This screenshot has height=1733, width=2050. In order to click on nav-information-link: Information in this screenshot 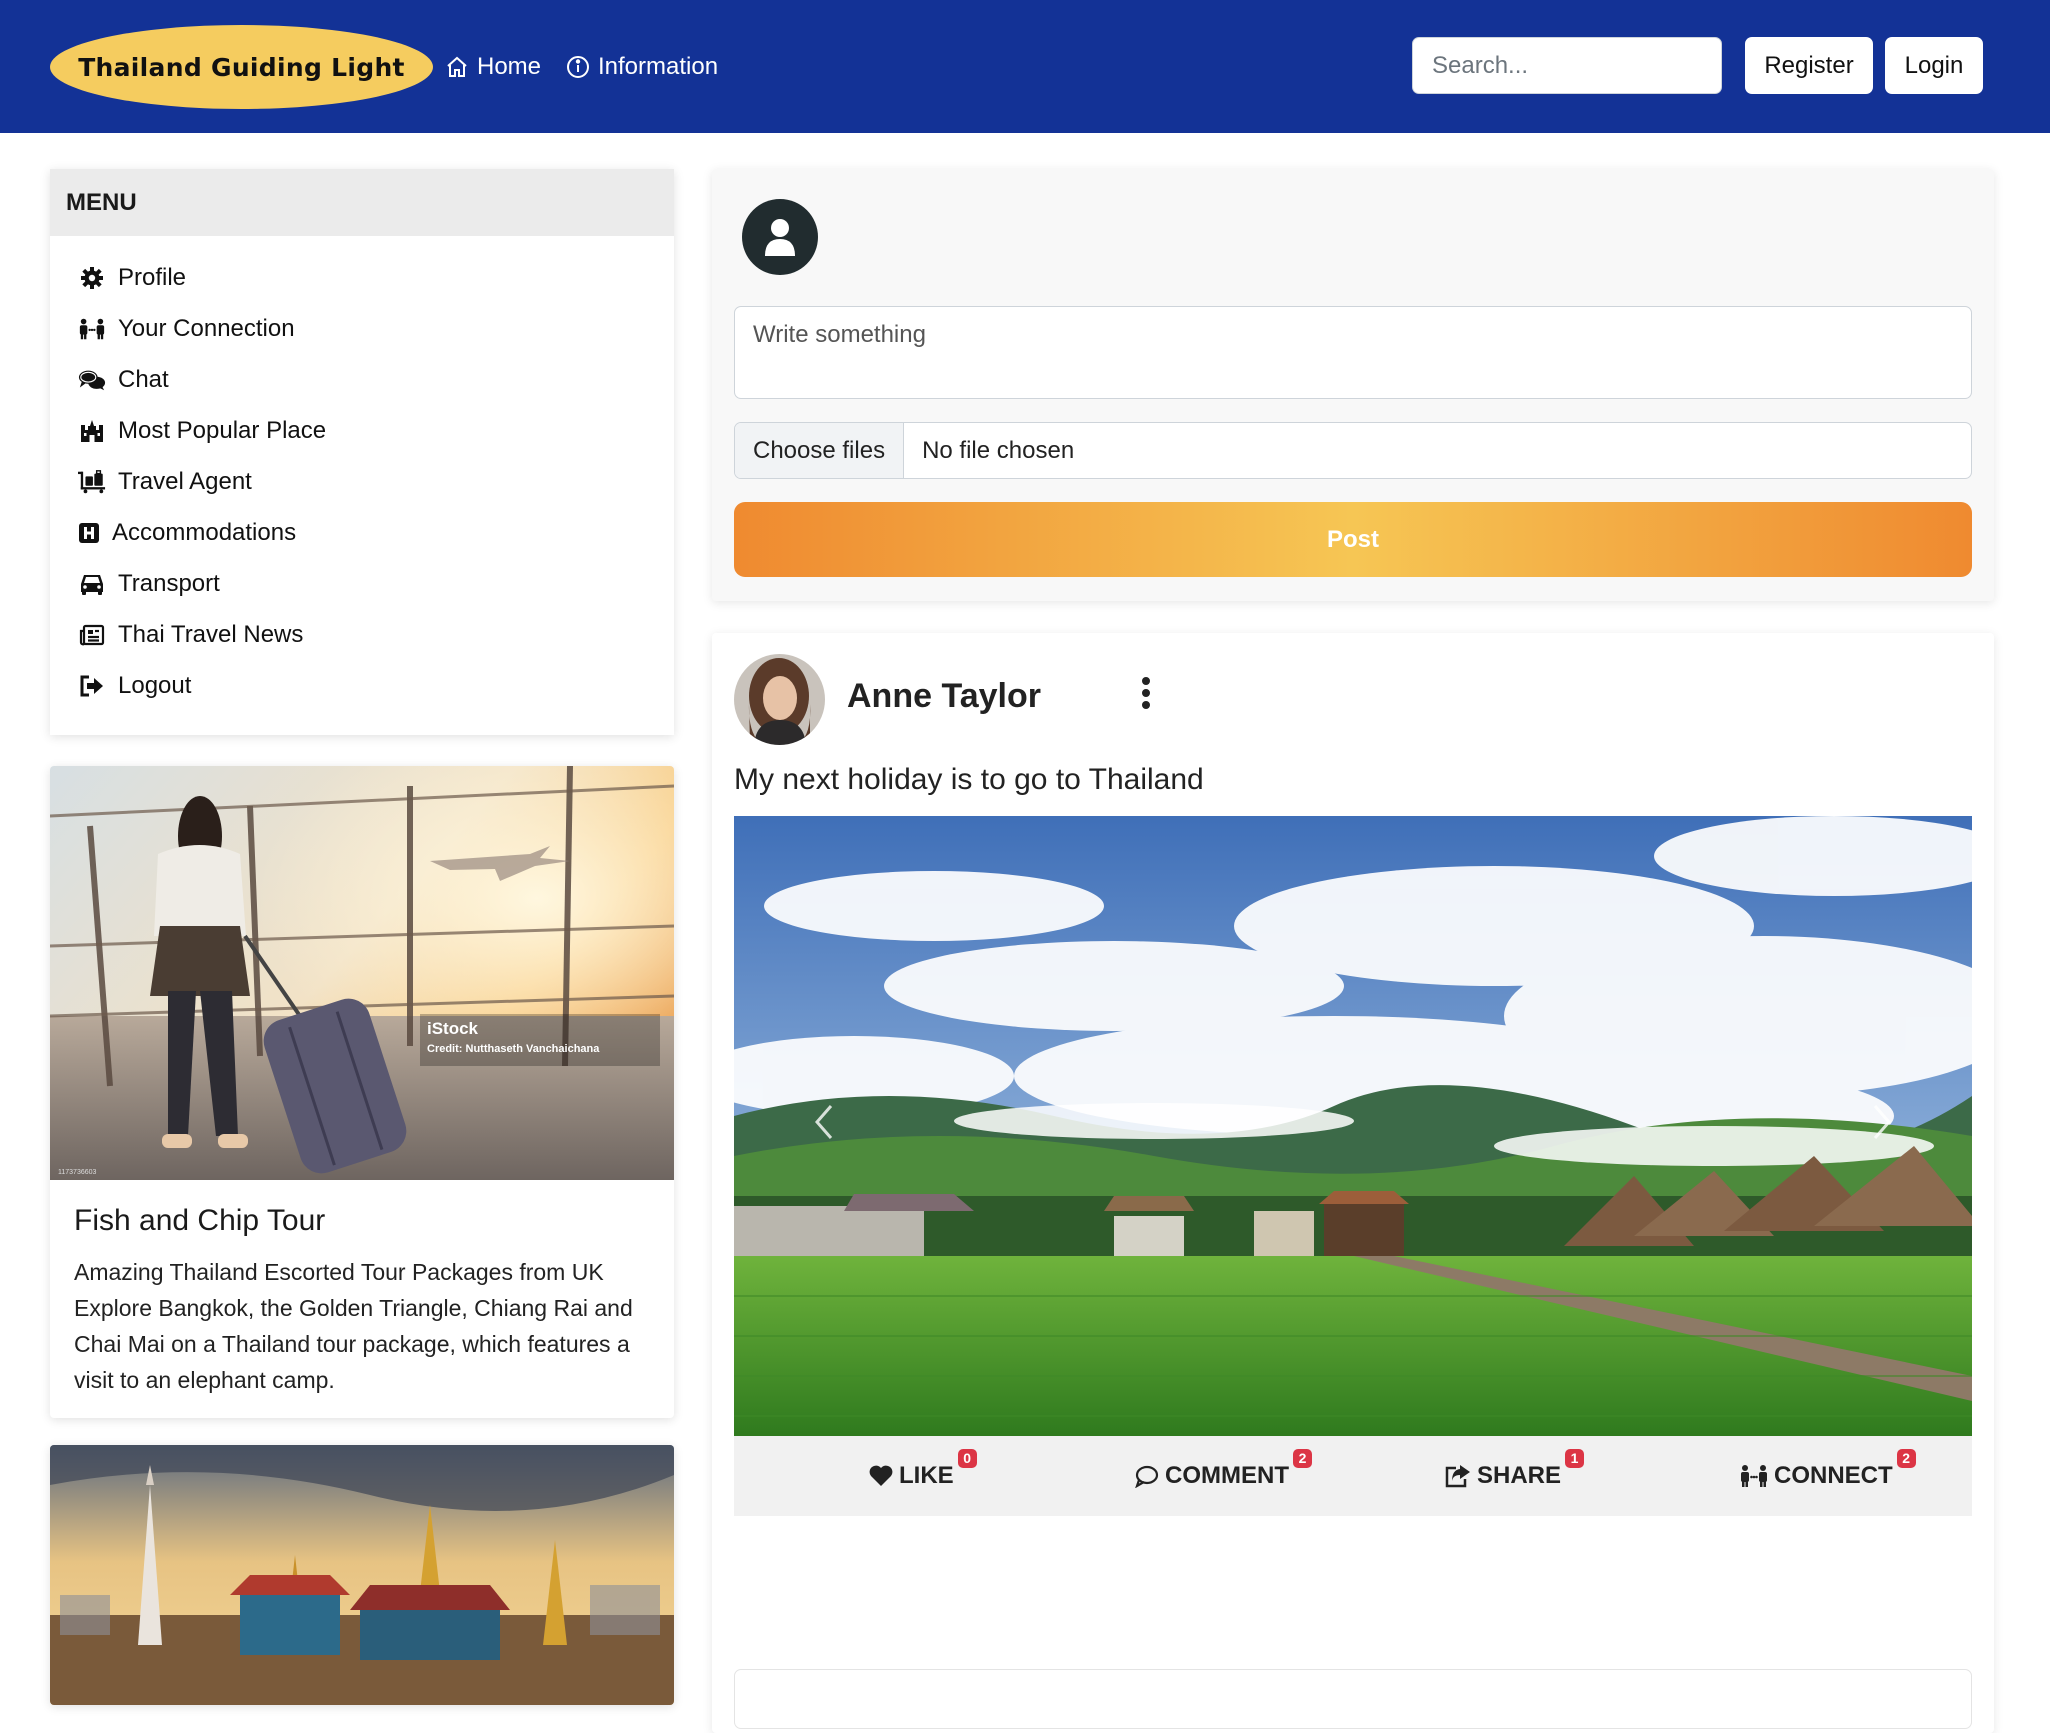, I will do `click(642, 67)`.